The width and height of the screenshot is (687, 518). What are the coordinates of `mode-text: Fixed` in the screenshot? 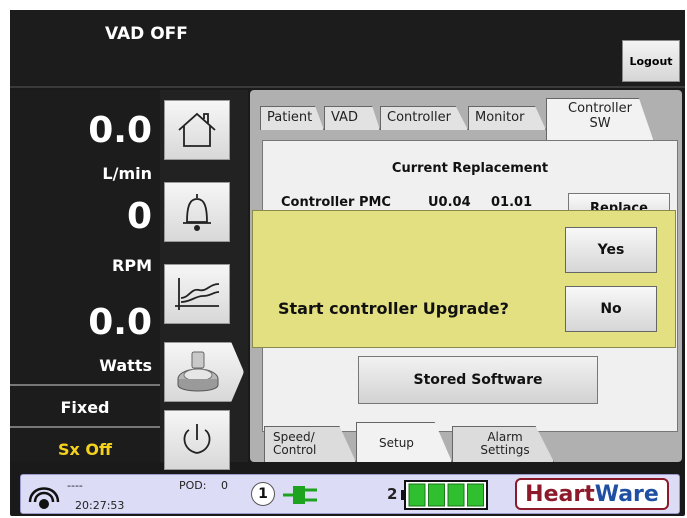 It's located at (85, 407).